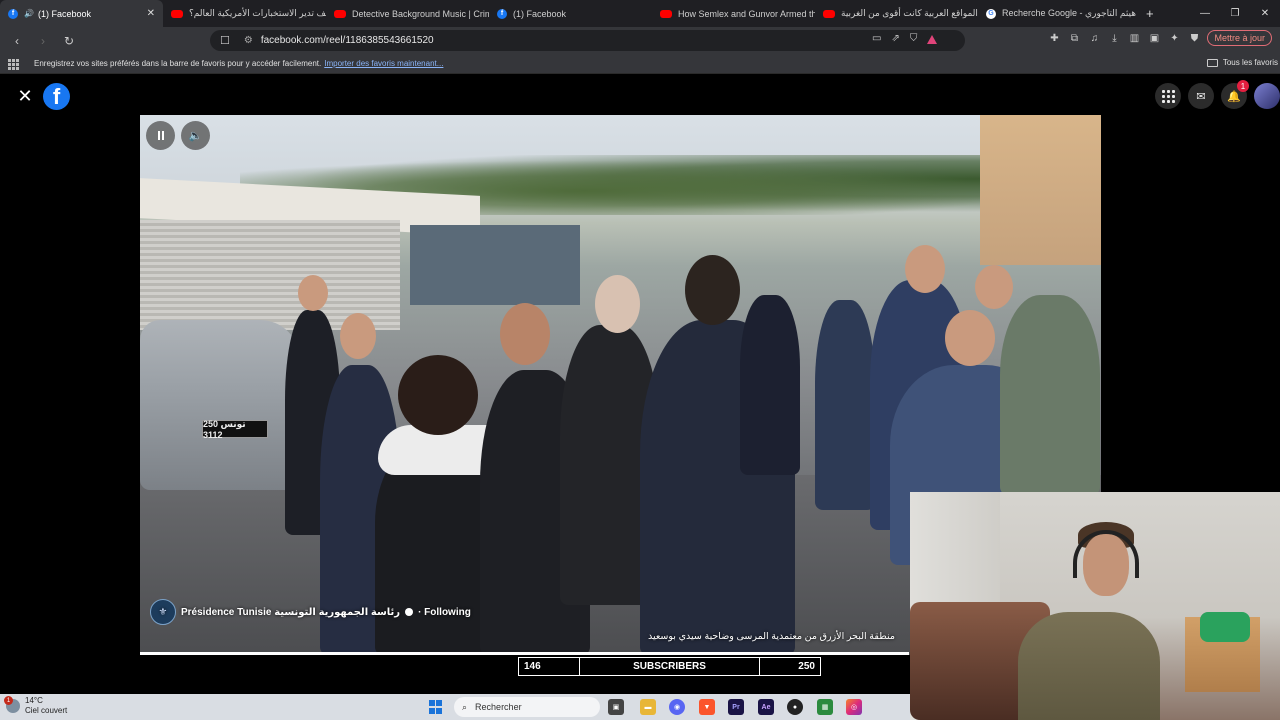 This screenshot has width=1280, height=720. Describe the element at coordinates (527, 707) in the screenshot. I see `taskbar-search: ⌕ Rechercher` at that location.